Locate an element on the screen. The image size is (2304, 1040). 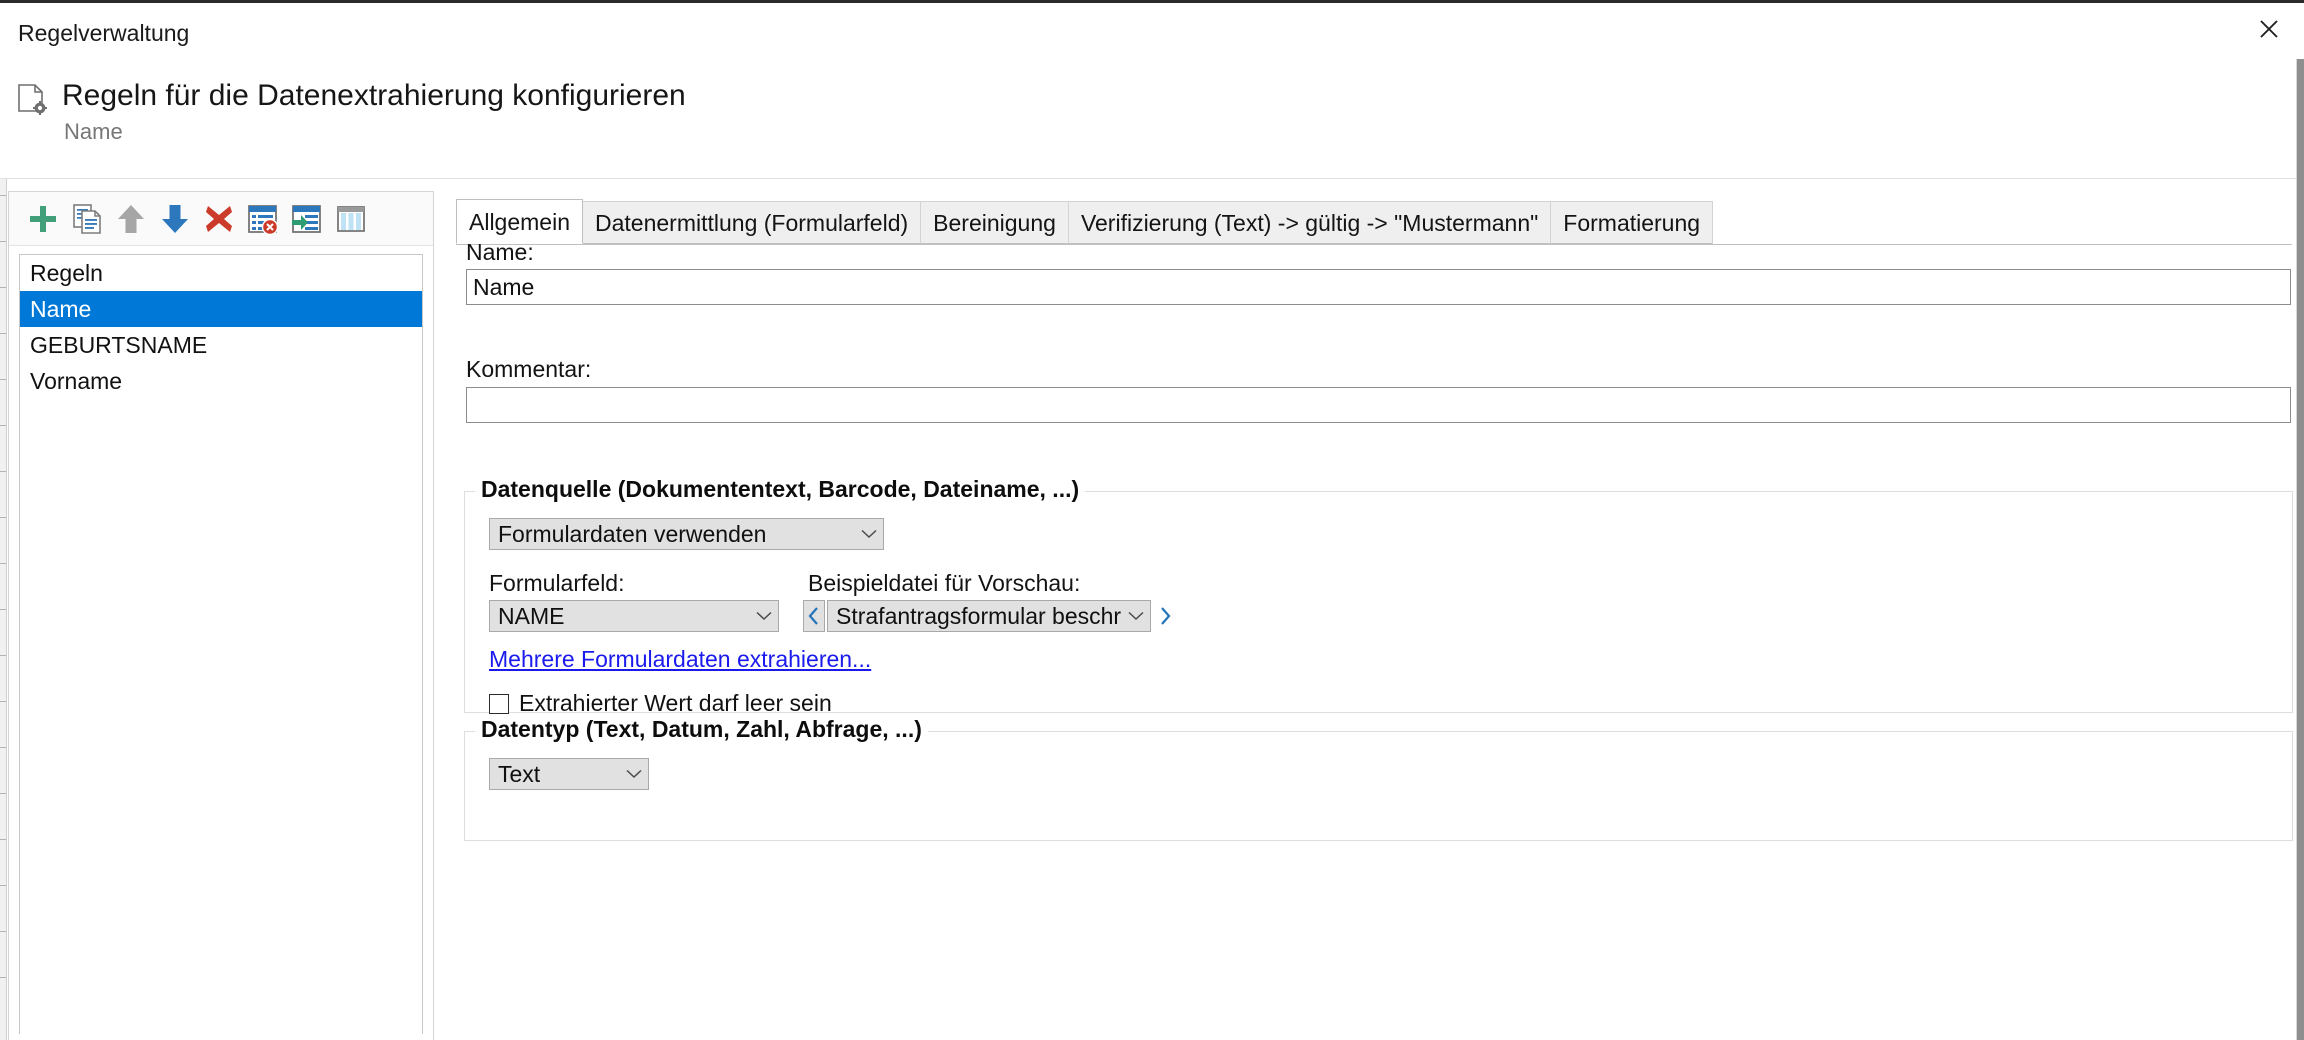
list-import-icon is located at coordinates (306, 218).